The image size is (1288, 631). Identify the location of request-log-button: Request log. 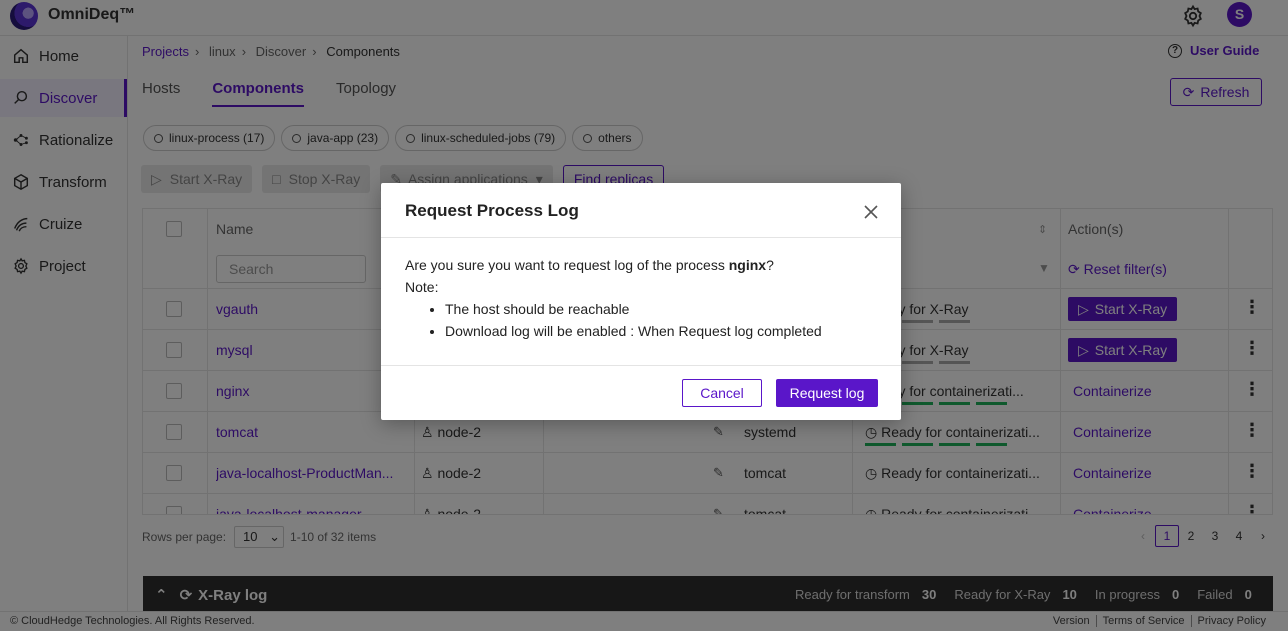
(827, 393).